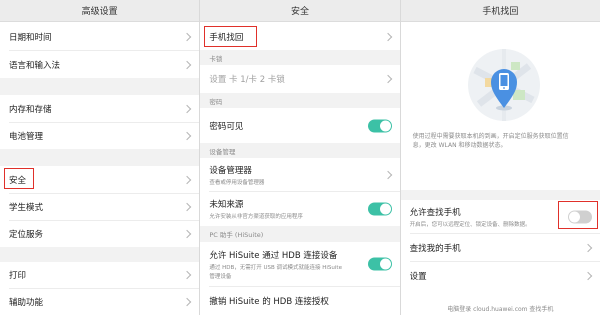  What do you see at coordinates (226, 126) in the screenshot?
I see `item-label: 密码可见` at bounding box center [226, 126].